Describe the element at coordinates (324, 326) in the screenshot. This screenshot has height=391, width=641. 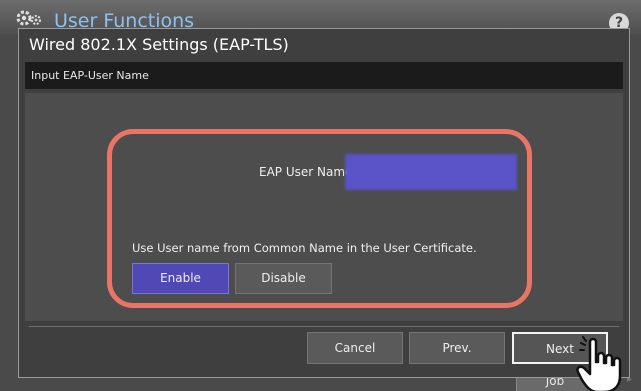
I see `footer-divider` at that location.